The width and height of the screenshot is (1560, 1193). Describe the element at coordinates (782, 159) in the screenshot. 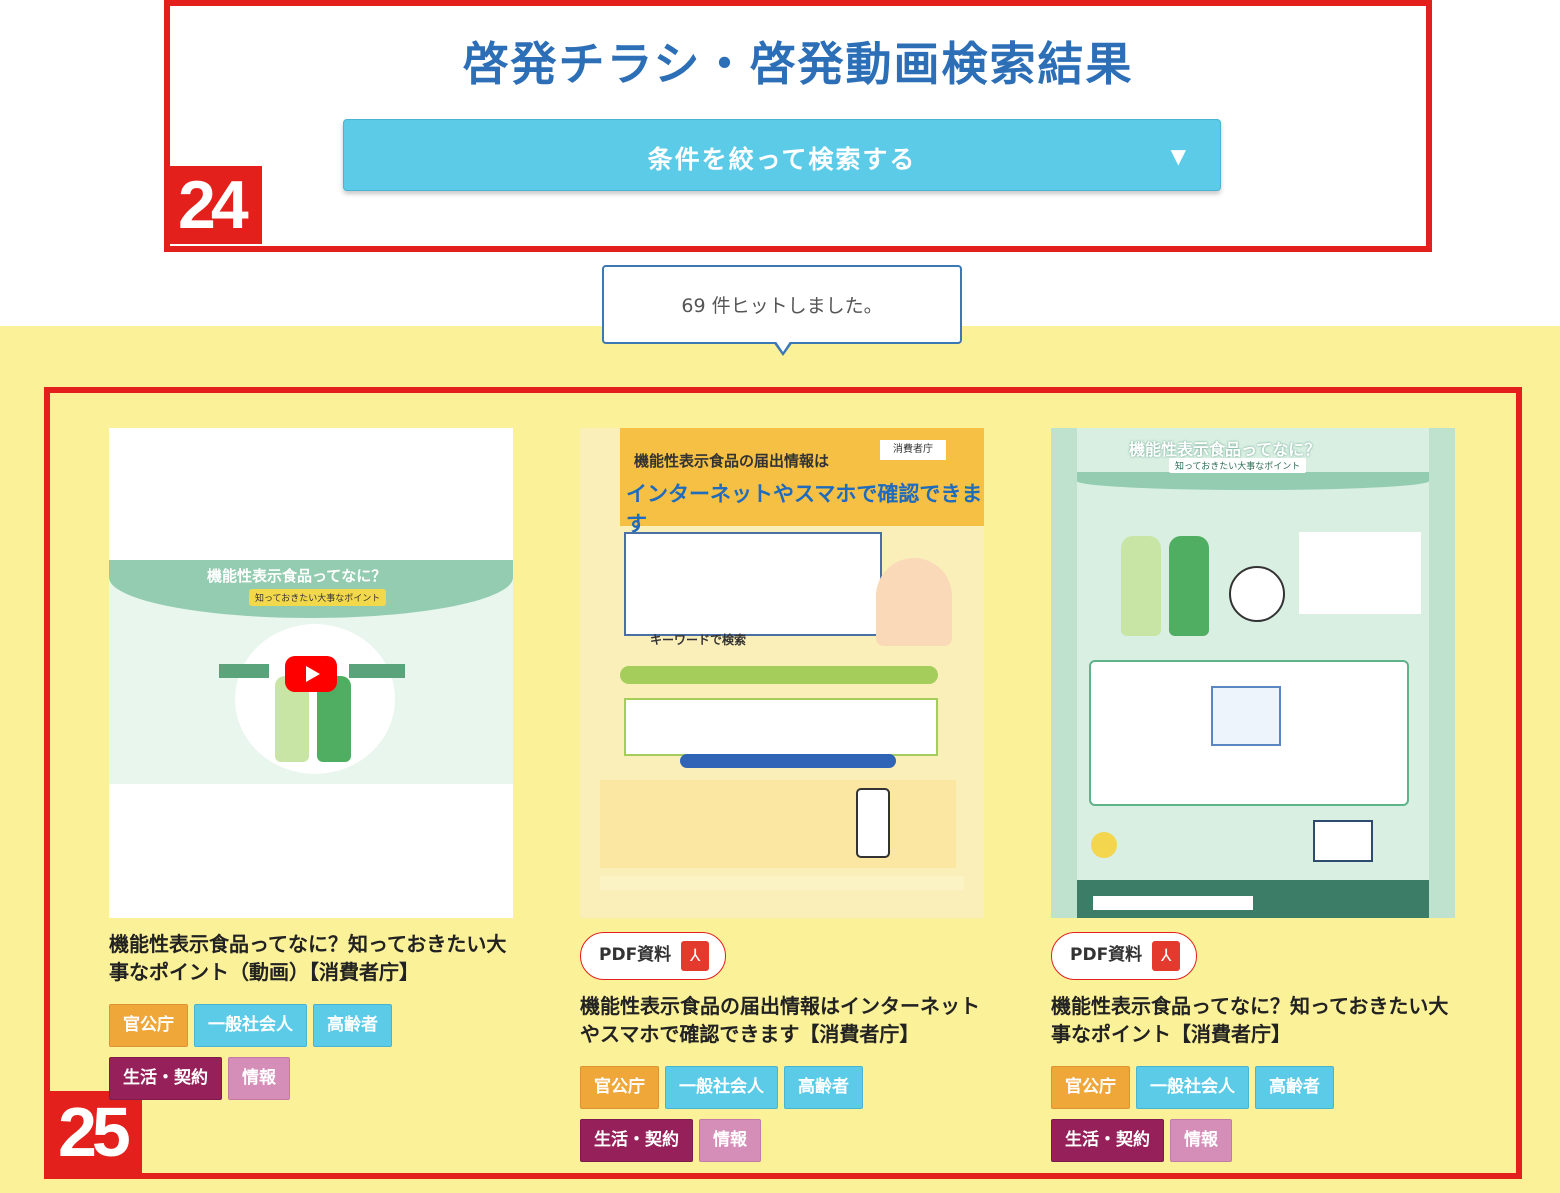

I see `filter-search-label: 条件を絞って検索する` at that location.